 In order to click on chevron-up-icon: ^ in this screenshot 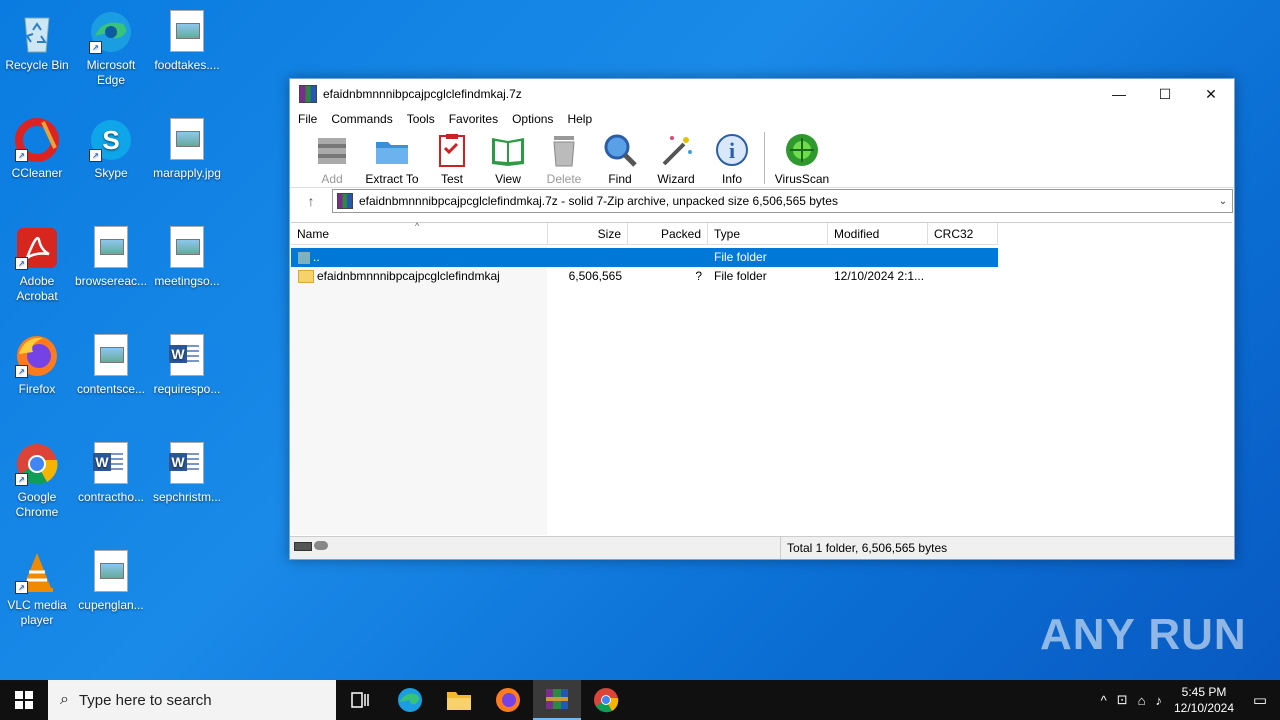, I will do `click(1104, 700)`.